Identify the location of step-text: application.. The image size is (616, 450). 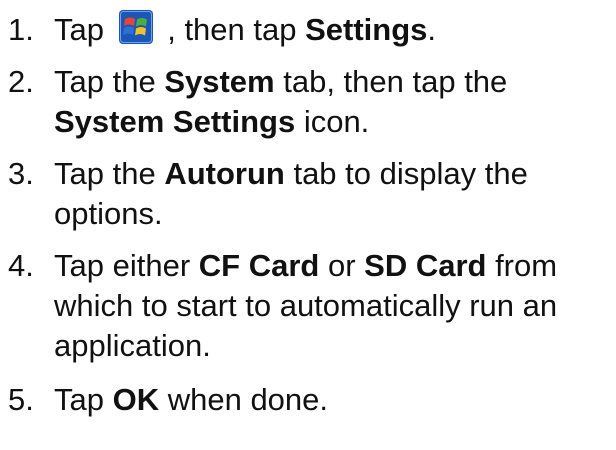
(132, 345).